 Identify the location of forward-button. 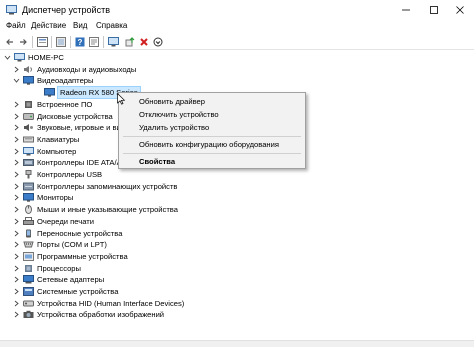
(23, 42).